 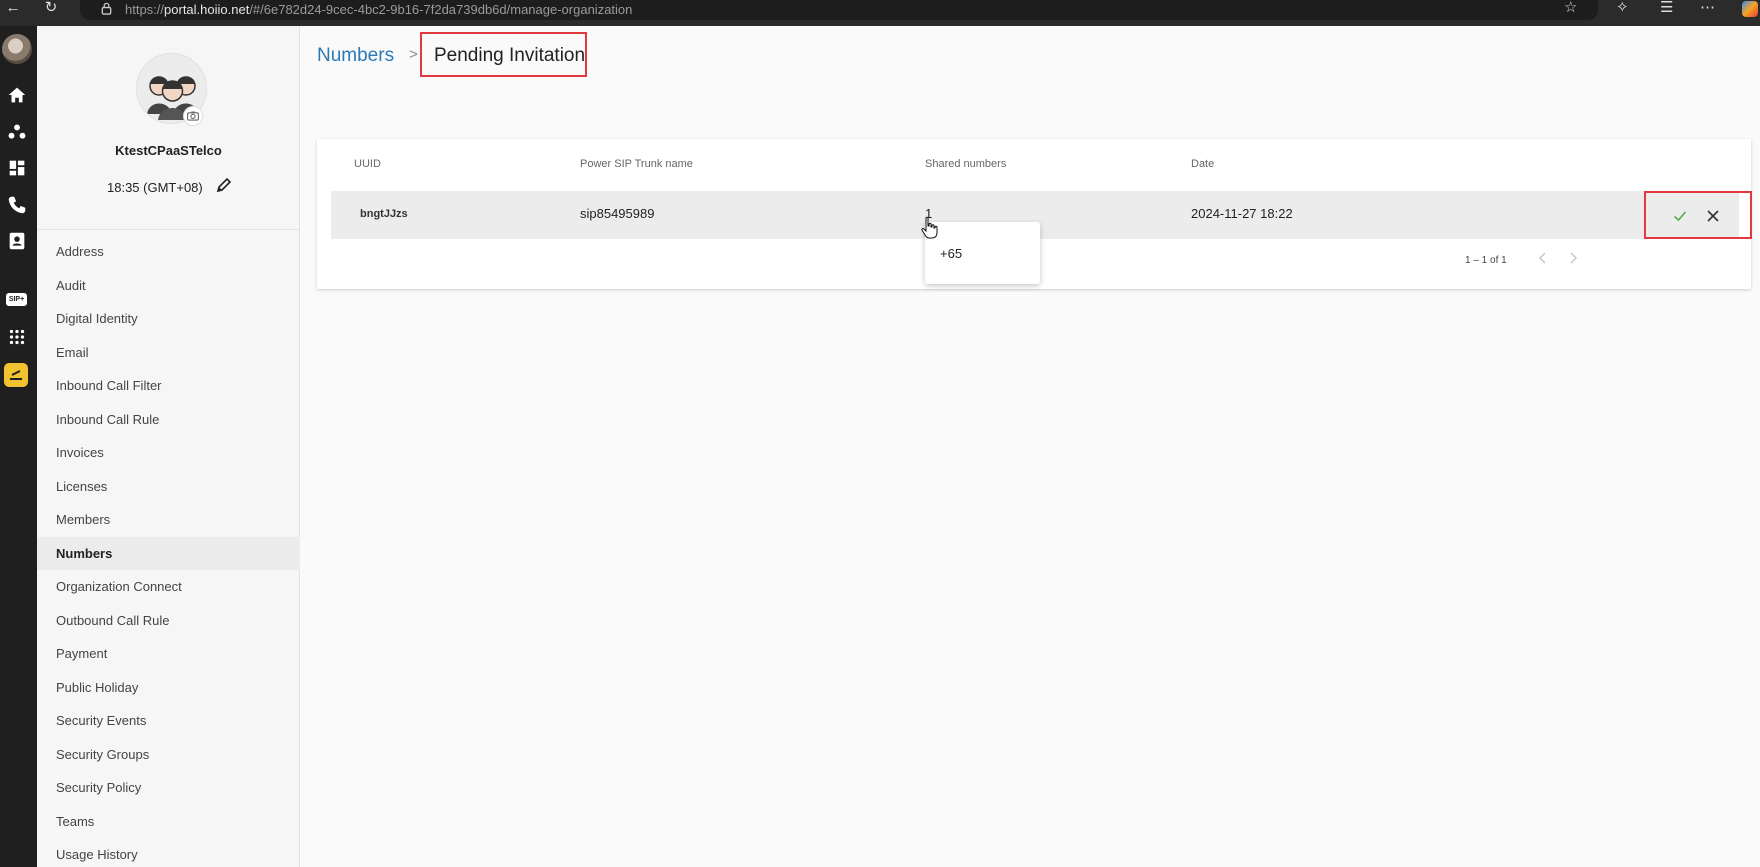 What do you see at coordinates (951, 253) in the screenshot?
I see `shared-number-item: +65` at bounding box center [951, 253].